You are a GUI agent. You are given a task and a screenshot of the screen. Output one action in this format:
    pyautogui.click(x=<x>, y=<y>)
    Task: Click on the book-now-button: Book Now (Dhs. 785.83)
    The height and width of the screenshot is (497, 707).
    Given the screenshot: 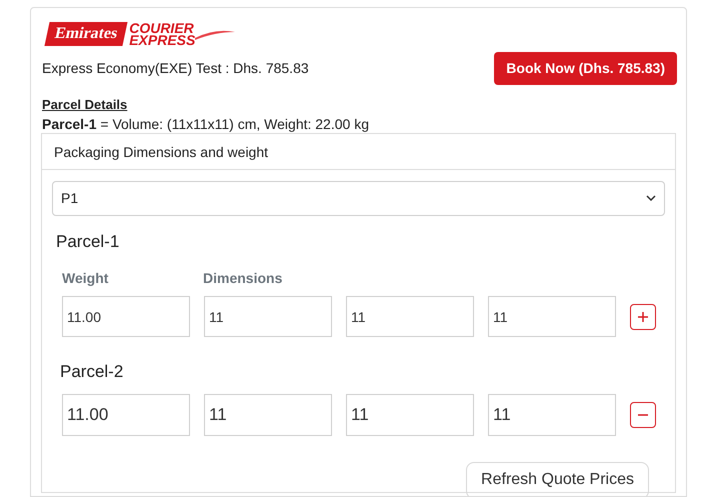 What is the action you would take?
    pyautogui.click(x=585, y=68)
    